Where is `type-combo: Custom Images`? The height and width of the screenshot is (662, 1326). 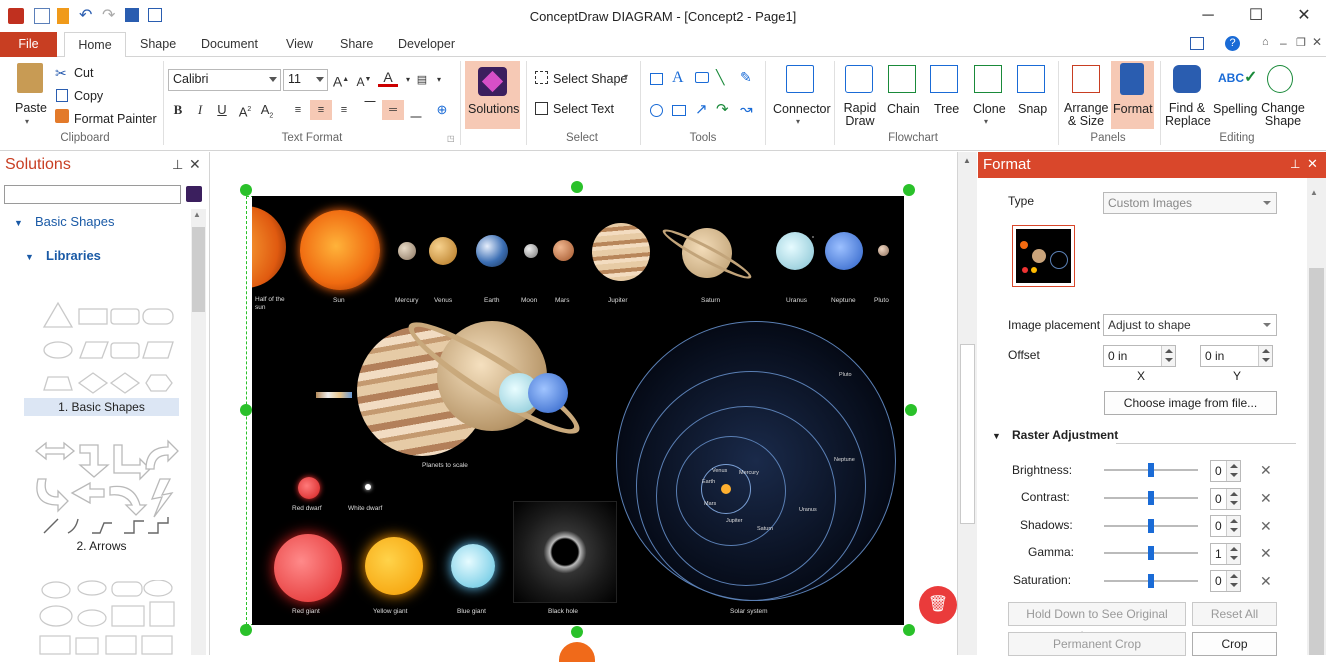 type-combo: Custom Images is located at coordinates (1190, 203).